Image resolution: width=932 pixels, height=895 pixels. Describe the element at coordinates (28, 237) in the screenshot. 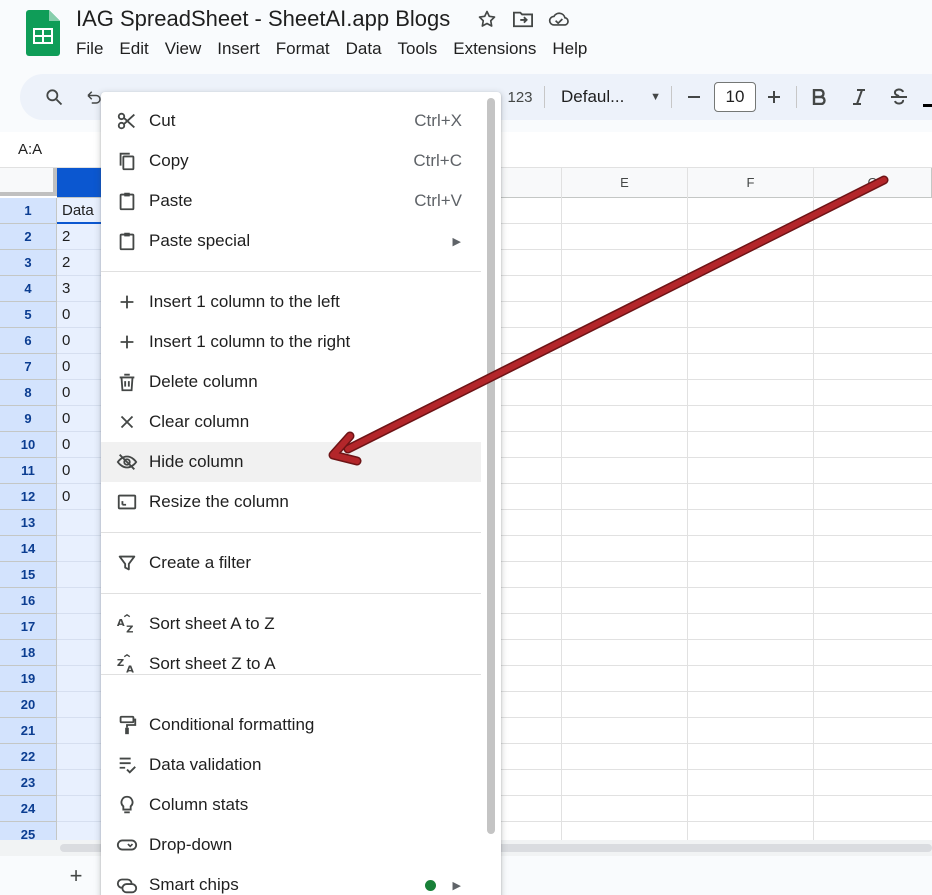

I see `row-header-2: 2` at that location.